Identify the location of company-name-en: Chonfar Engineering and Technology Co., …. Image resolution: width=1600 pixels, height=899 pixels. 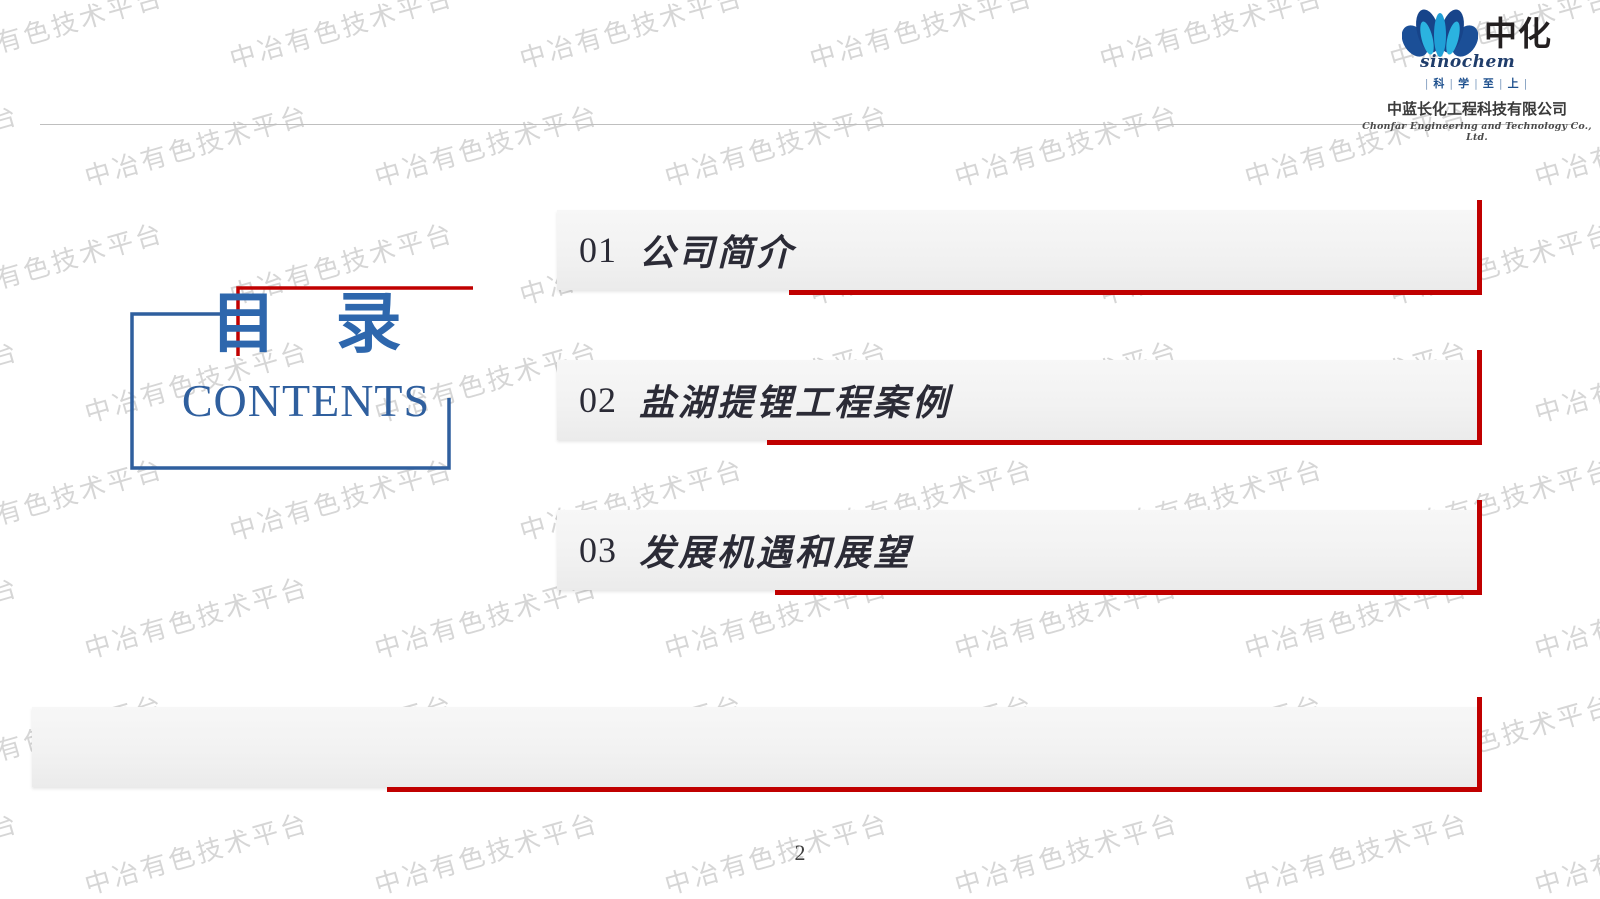
(1477, 132).